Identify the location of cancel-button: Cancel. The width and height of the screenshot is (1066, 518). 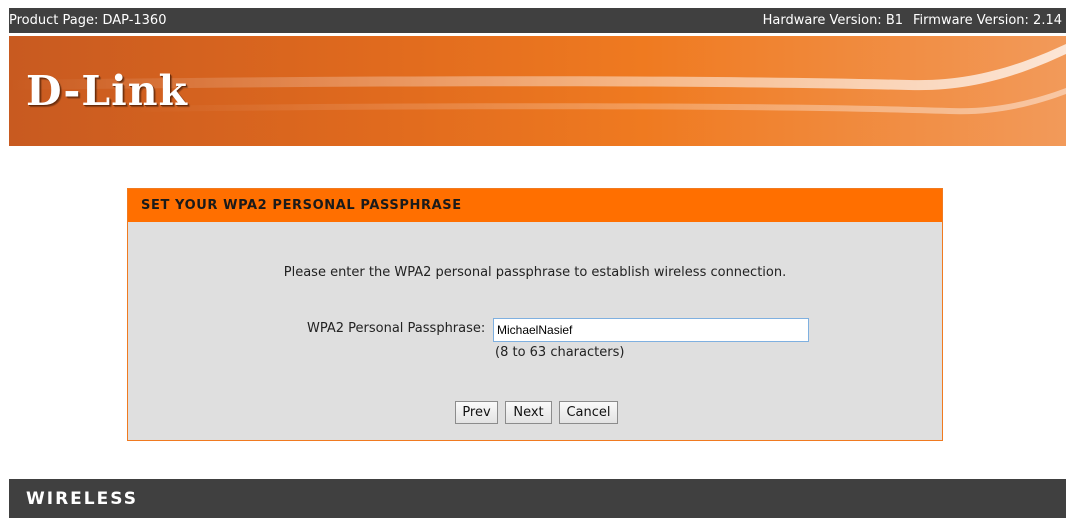
(588, 412).